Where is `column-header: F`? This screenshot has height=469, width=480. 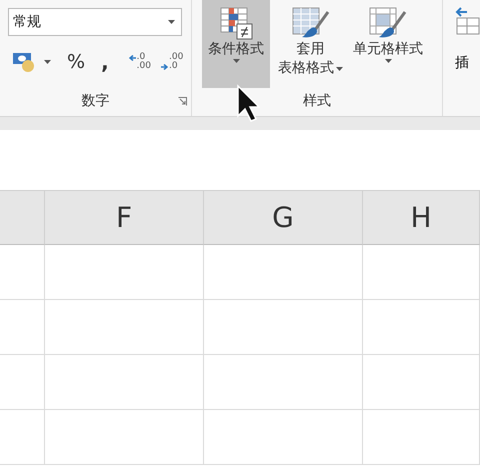
column-header: F is located at coordinates (124, 218).